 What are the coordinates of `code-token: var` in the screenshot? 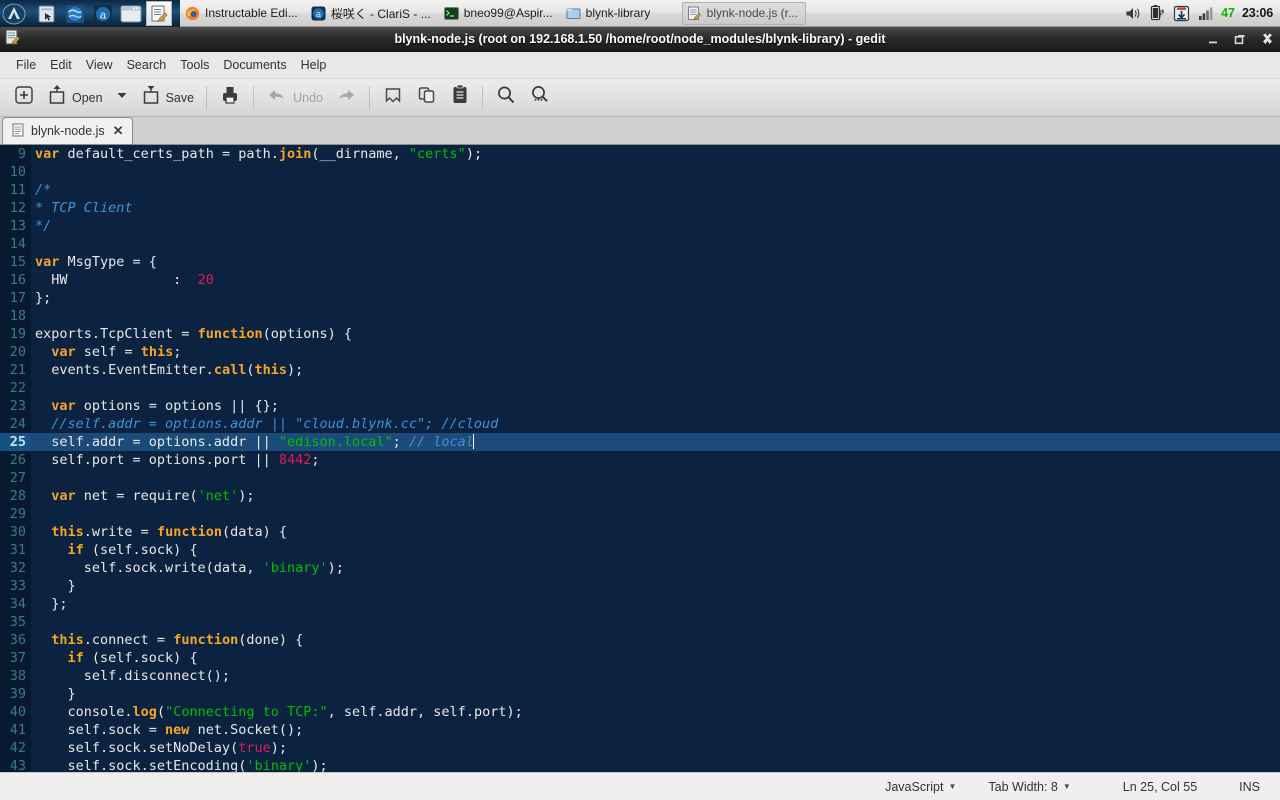 It's located at (63, 406).